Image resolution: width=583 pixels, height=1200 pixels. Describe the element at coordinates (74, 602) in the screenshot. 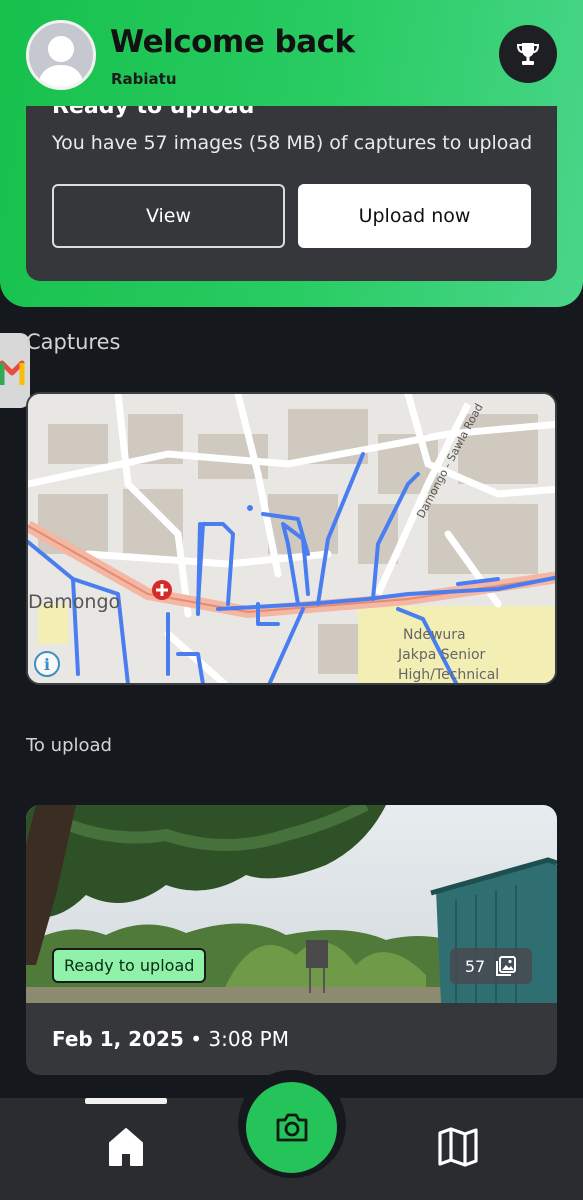

I see `map-label-damongo: Damongo` at that location.